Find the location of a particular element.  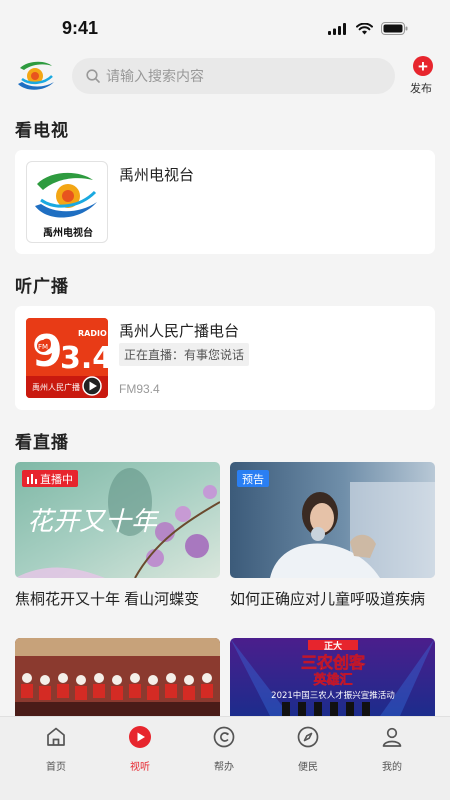

play-icon is located at coordinates (140, 737).